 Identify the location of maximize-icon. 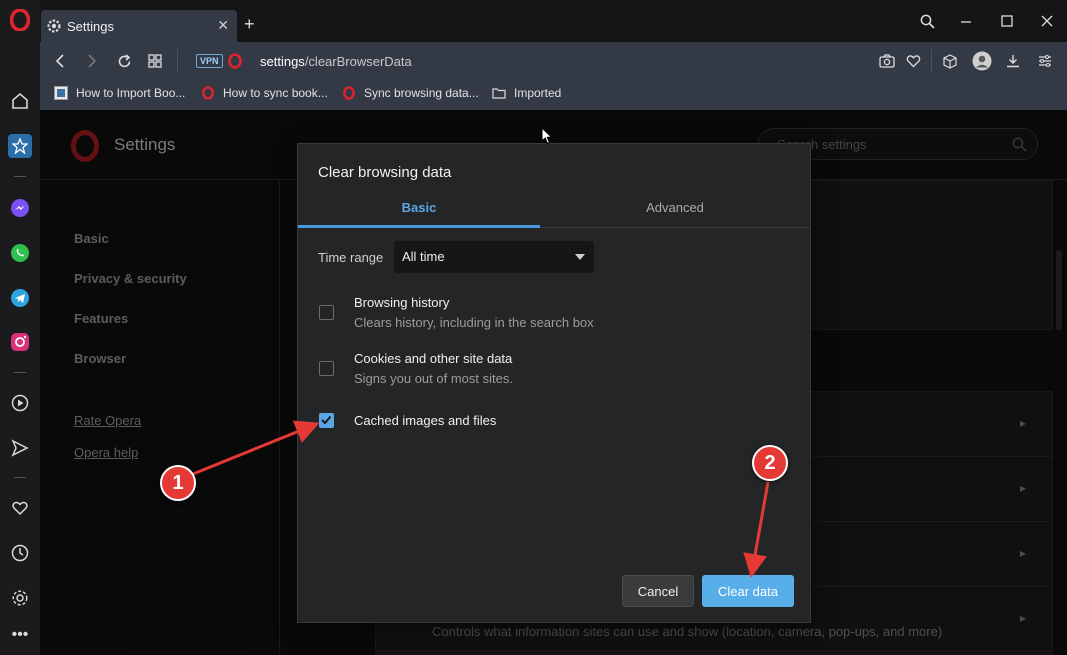
(1007, 21).